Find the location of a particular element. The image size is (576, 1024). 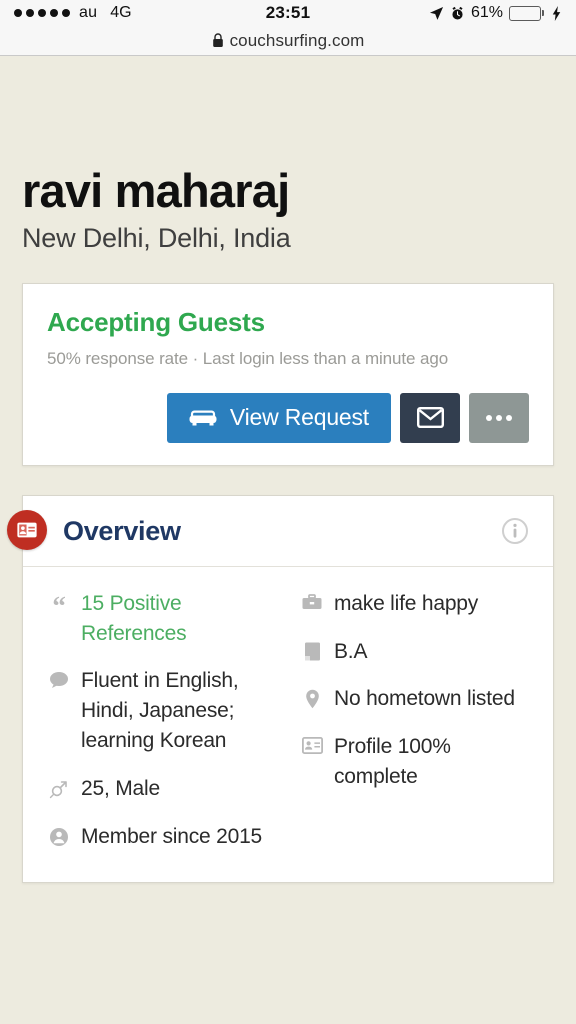

overview-item-references: “ 15 Positive References is located at coordinates (167, 619).